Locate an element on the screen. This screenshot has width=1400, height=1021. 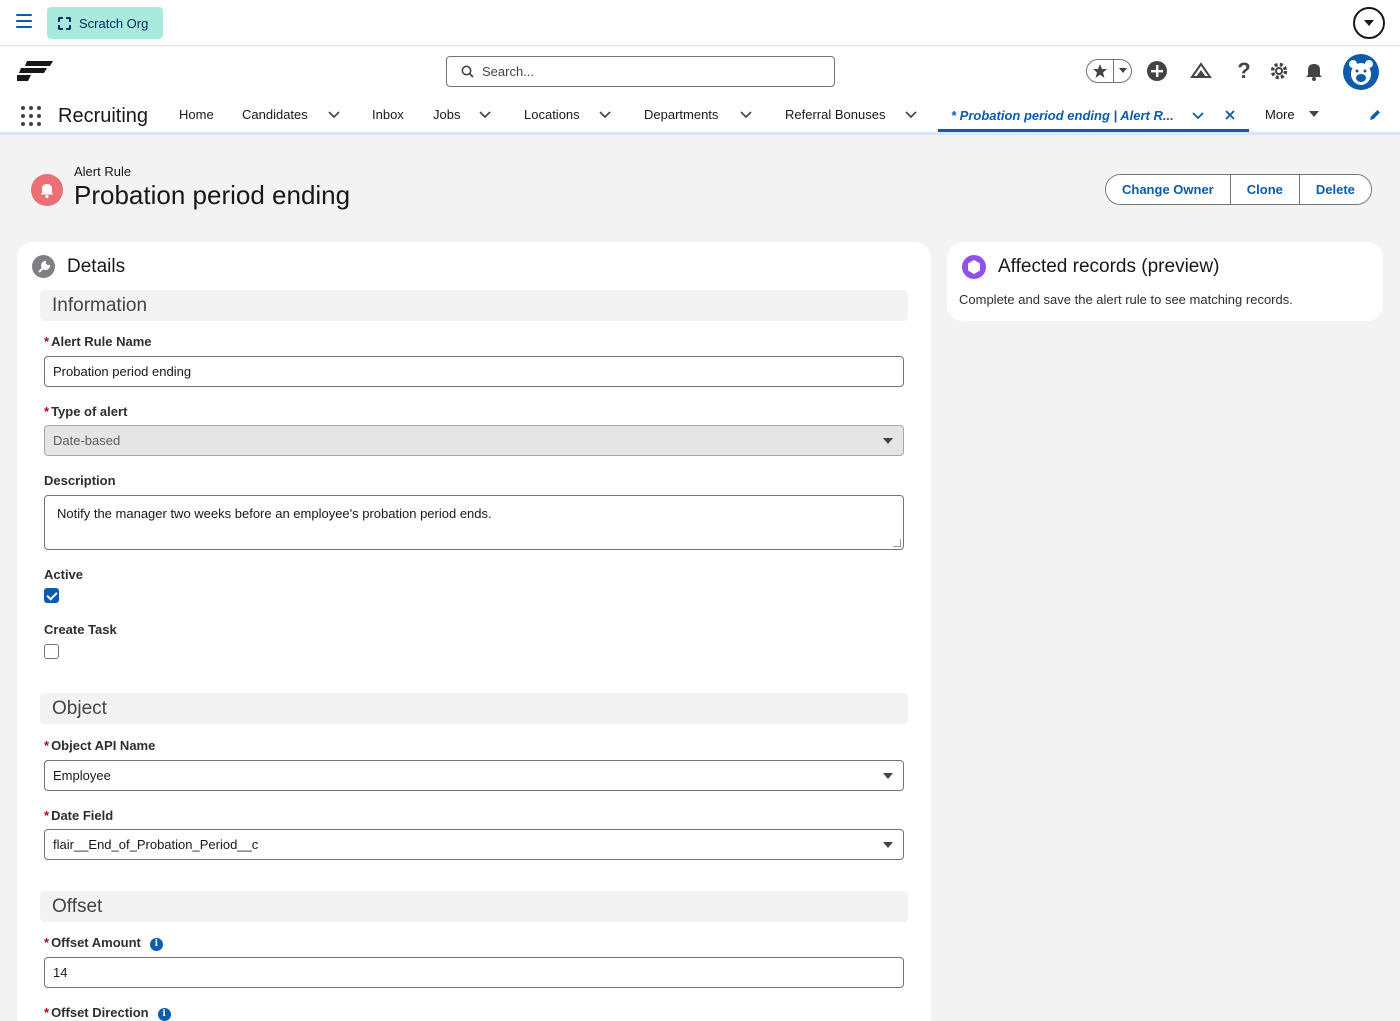
candidates-chevron-down-icon is located at coordinates (334, 114).